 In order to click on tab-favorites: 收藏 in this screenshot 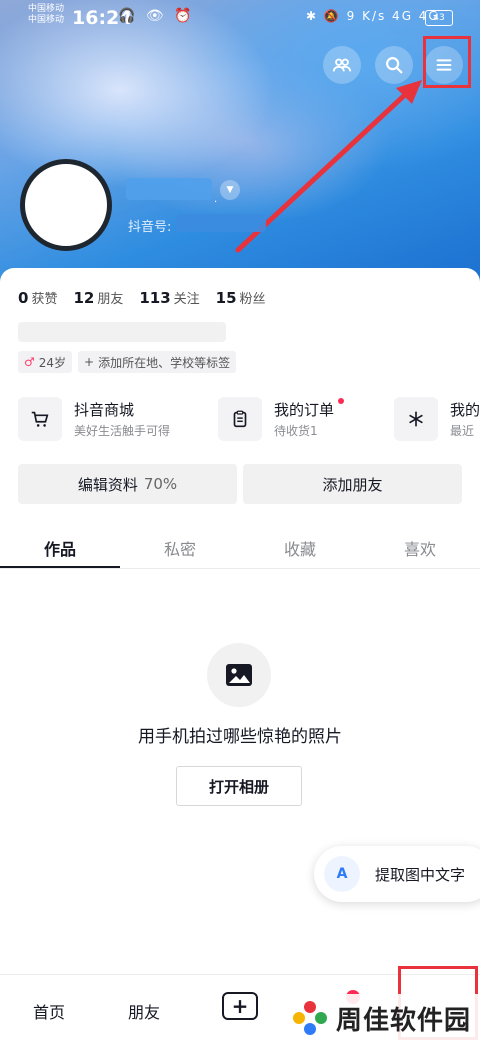, I will do `click(300, 548)`.